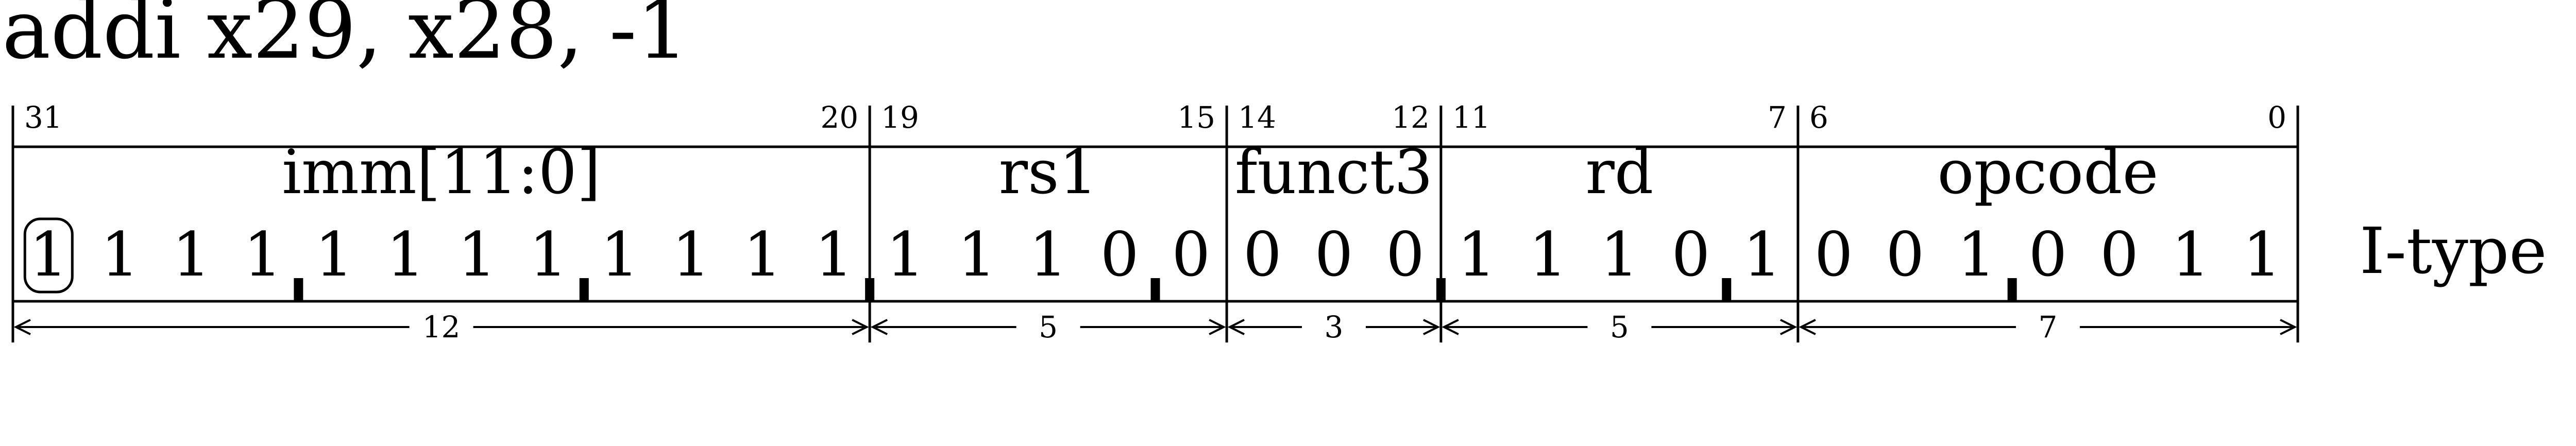 This screenshot has height=446, width=2576. What do you see at coordinates (1196, 117) in the screenshot?
I see `bit-index-low: 15` at bounding box center [1196, 117].